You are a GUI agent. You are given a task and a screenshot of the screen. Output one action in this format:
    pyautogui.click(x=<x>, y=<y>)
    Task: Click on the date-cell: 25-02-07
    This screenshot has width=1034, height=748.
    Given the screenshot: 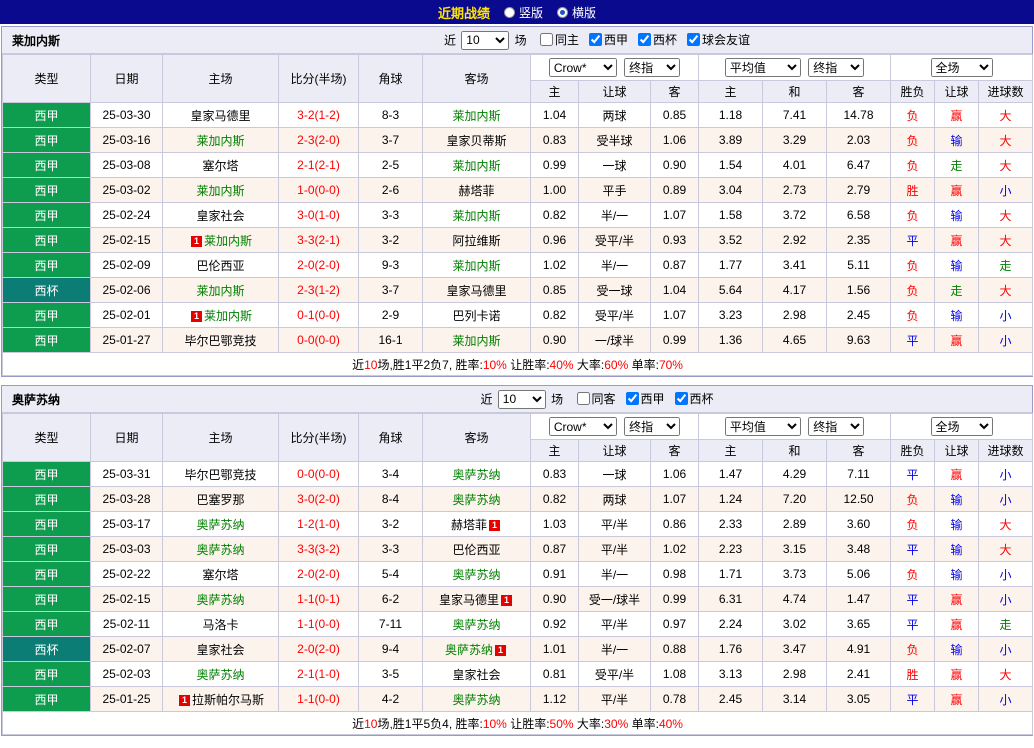 What is the action you would take?
    pyautogui.click(x=126, y=649)
    